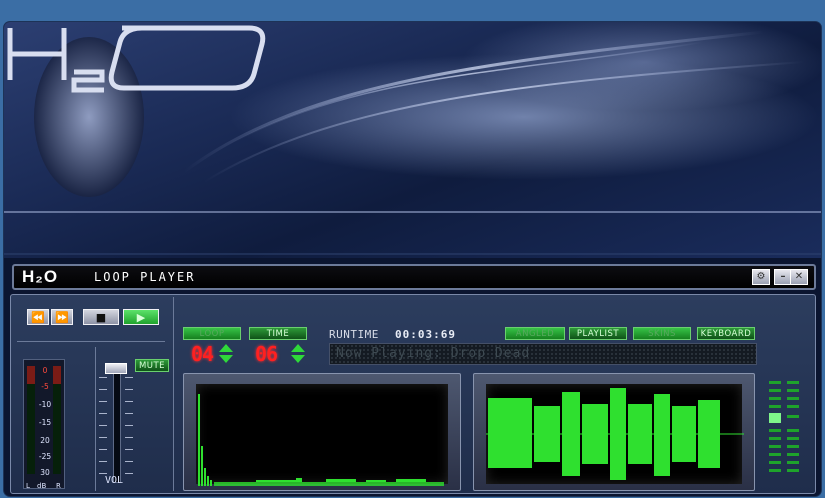  I want to click on rewind-icon: ⏪, so click(38, 317).